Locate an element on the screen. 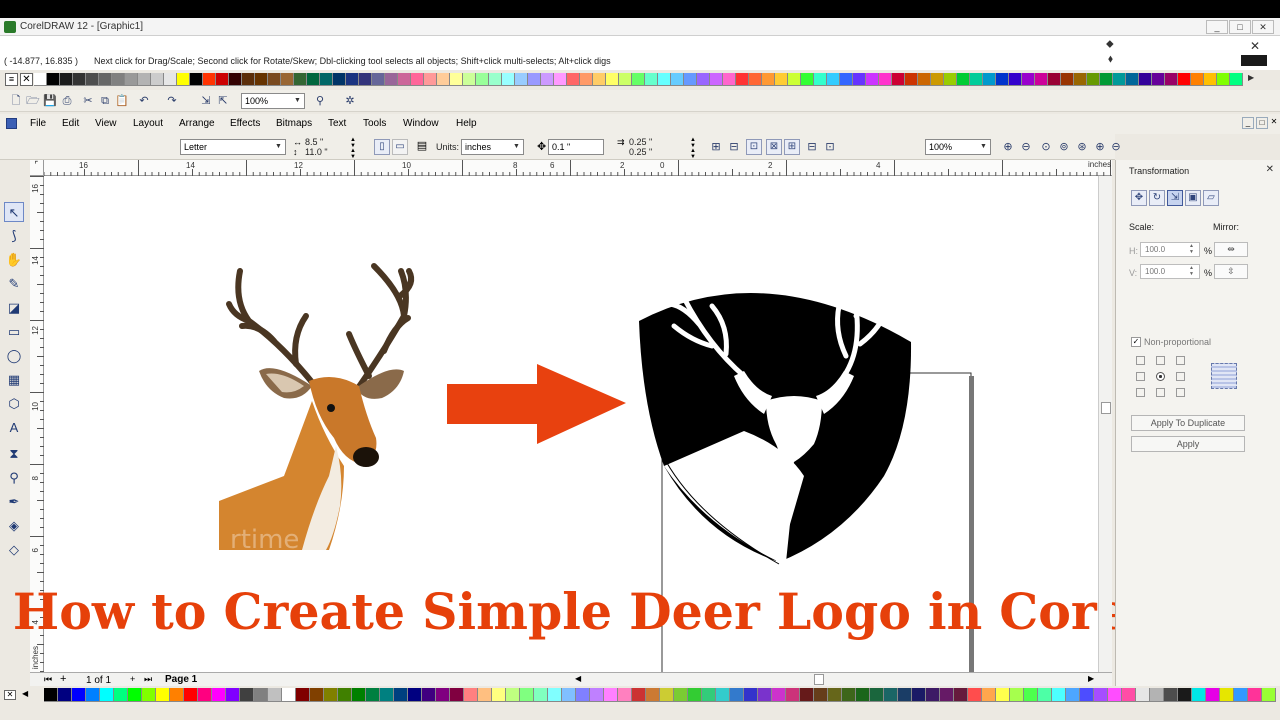 The image size is (1280, 720). smart-fill-tool-icon: ◪ is located at coordinates (14, 308).